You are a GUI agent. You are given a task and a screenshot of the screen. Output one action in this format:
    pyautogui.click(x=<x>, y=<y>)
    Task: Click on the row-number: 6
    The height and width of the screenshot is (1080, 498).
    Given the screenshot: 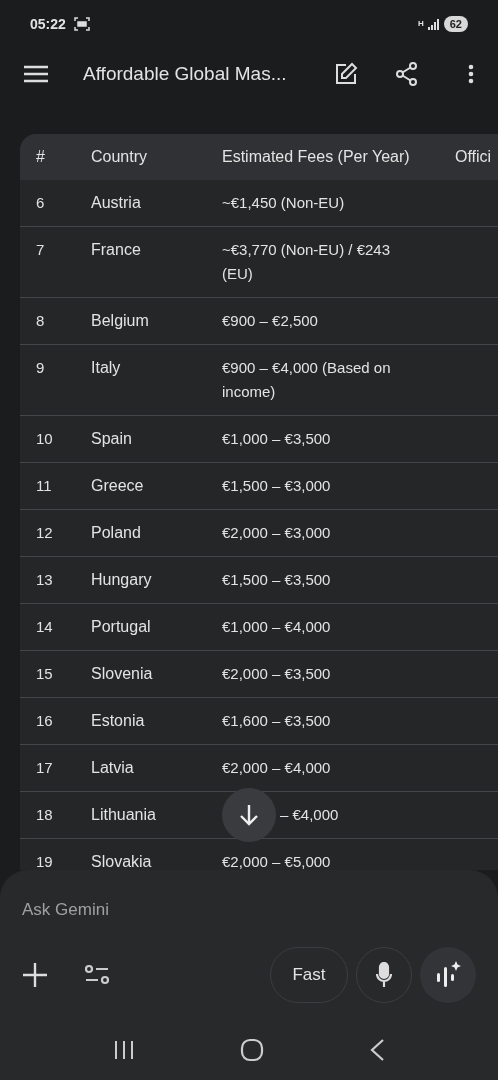 What is the action you would take?
    pyautogui.click(x=40, y=203)
    